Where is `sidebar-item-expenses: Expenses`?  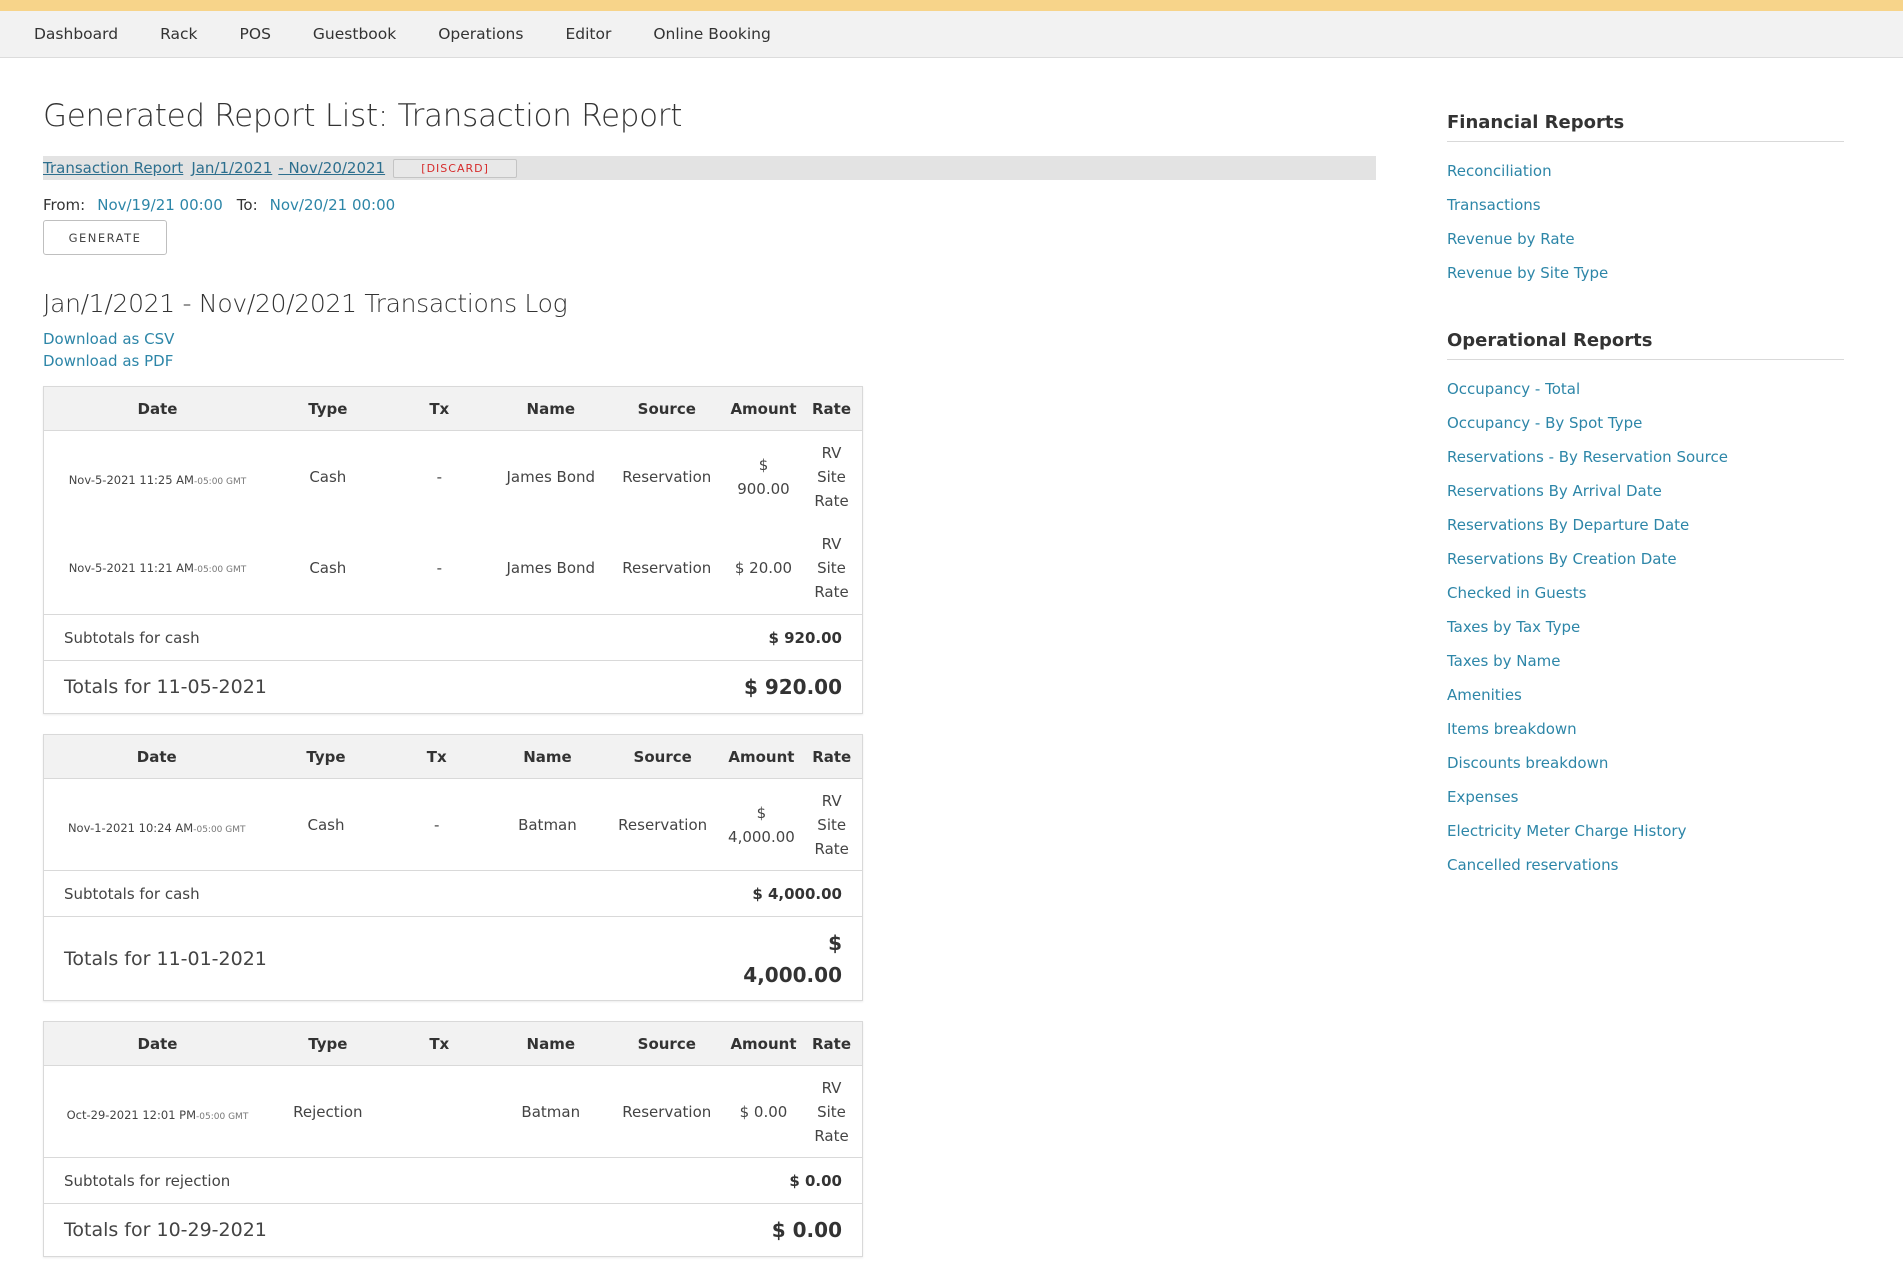 sidebar-item-expenses: Expenses is located at coordinates (1645, 797).